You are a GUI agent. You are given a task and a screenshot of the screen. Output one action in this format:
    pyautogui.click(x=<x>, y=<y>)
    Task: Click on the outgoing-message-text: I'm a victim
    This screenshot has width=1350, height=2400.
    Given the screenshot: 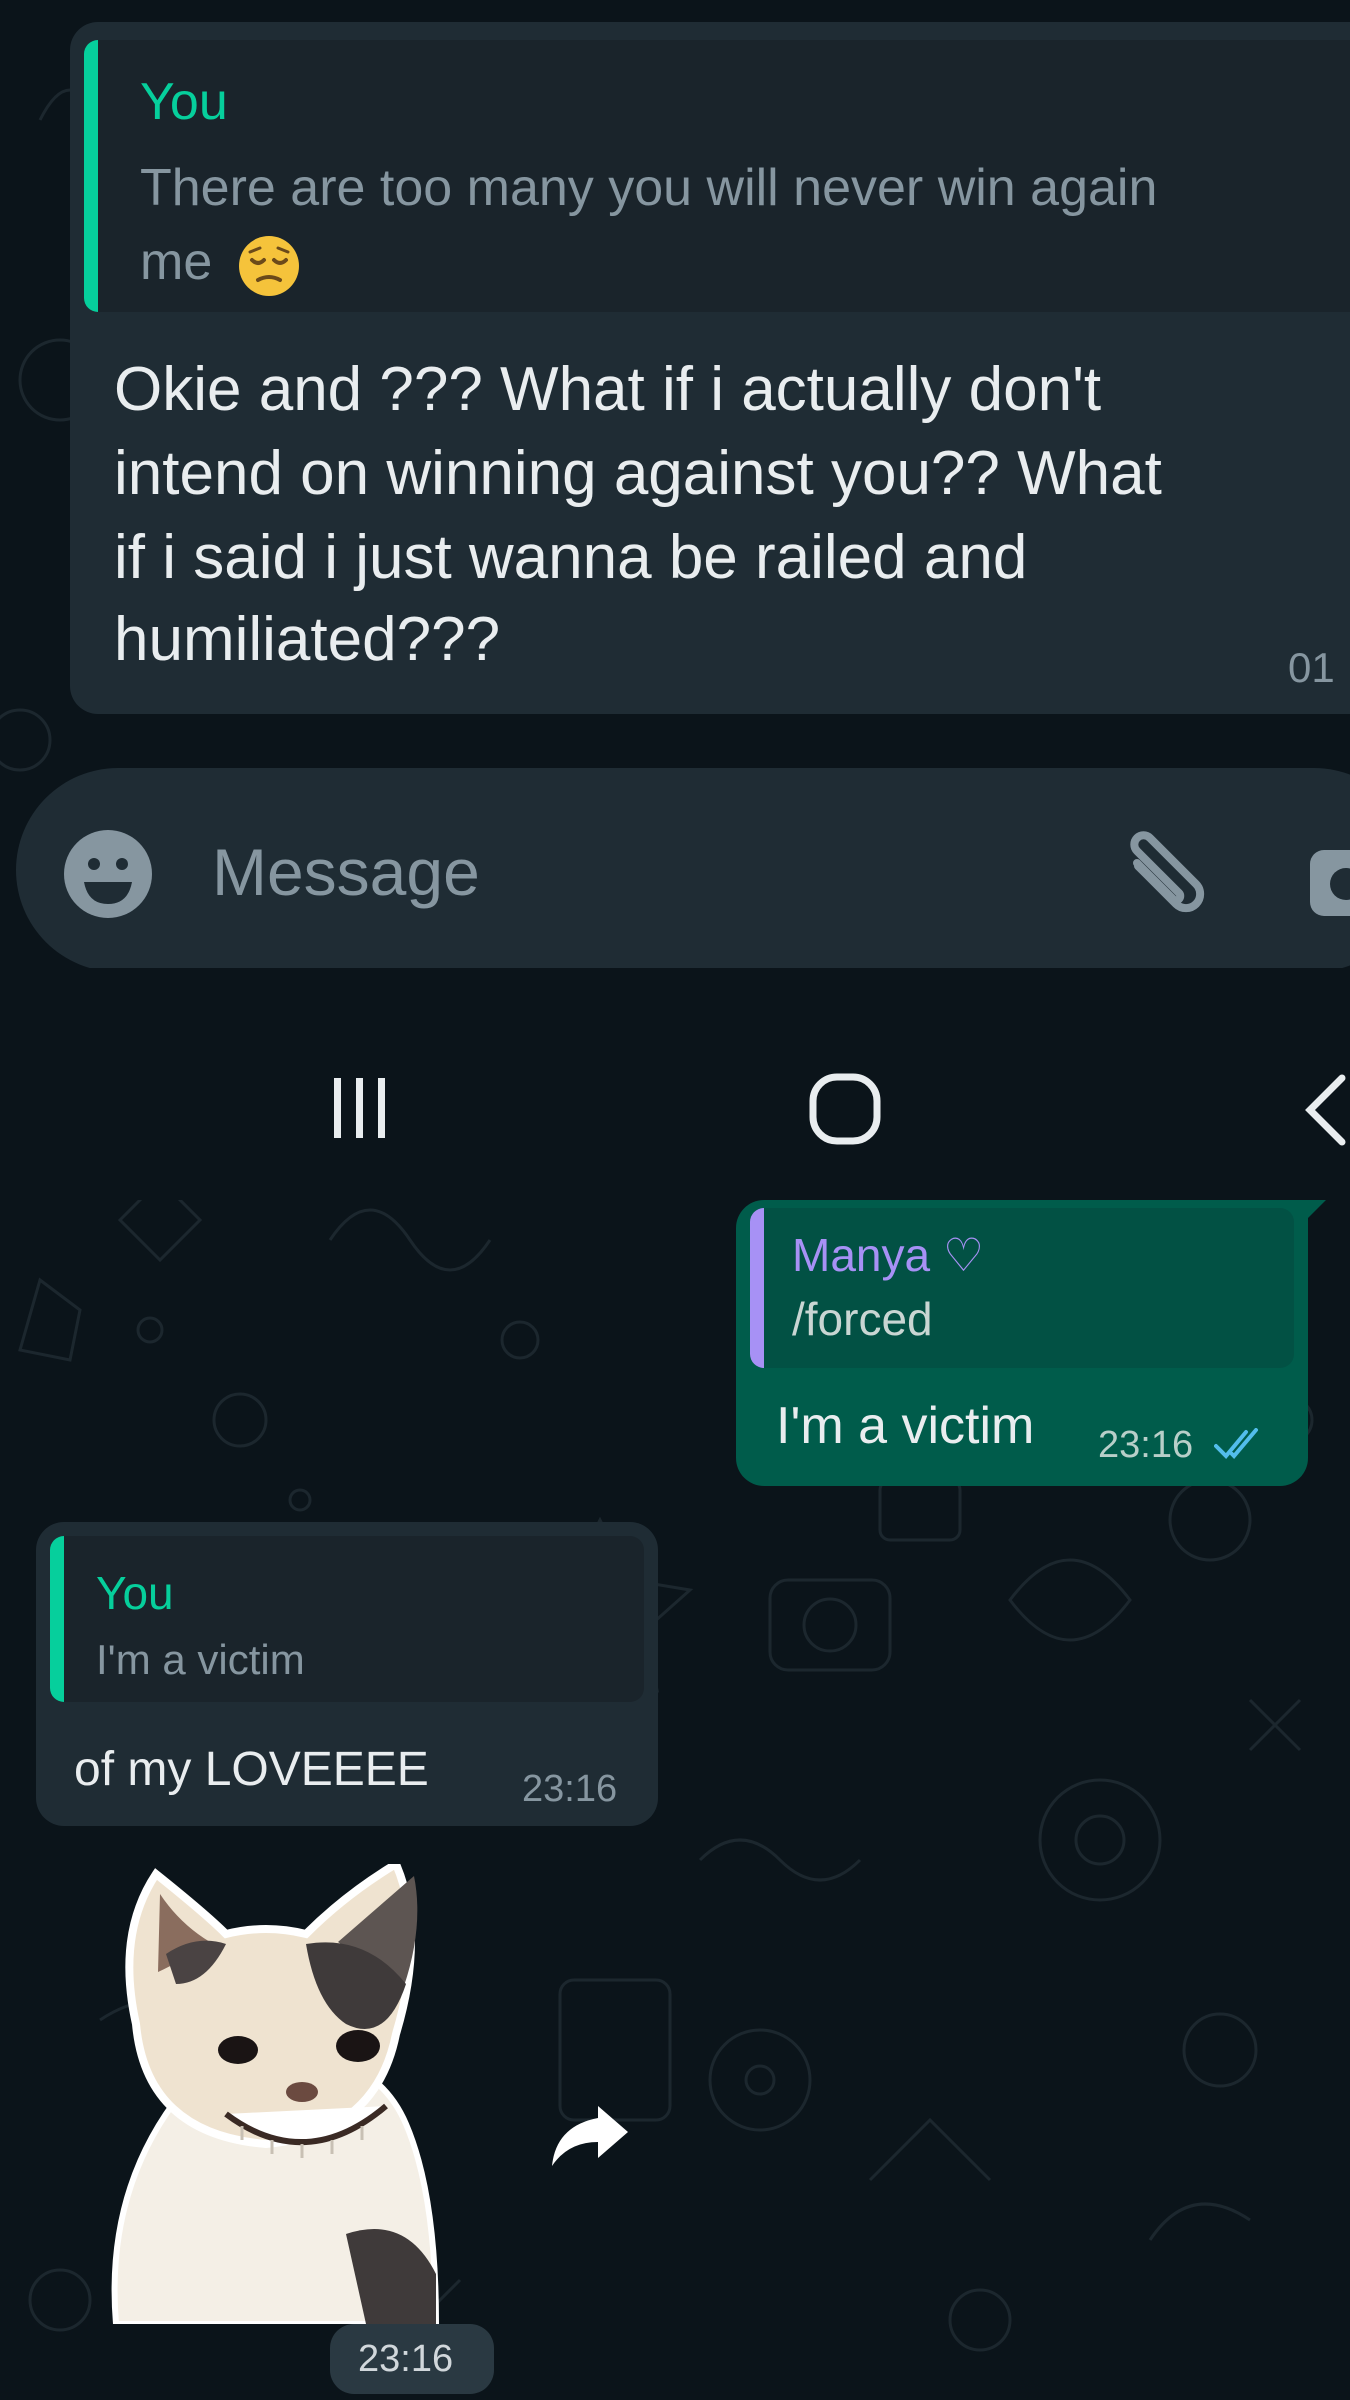 What is the action you would take?
    pyautogui.click(x=905, y=1426)
    